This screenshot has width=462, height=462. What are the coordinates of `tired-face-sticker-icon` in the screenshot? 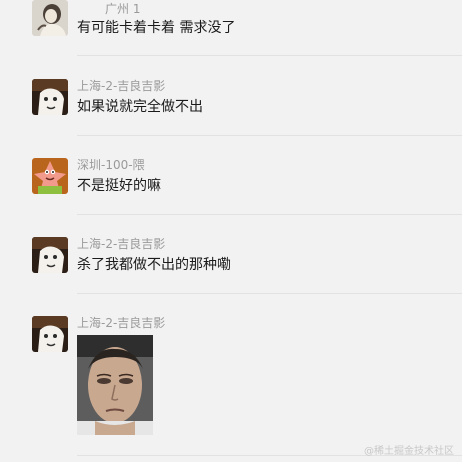 It's located at (115, 385).